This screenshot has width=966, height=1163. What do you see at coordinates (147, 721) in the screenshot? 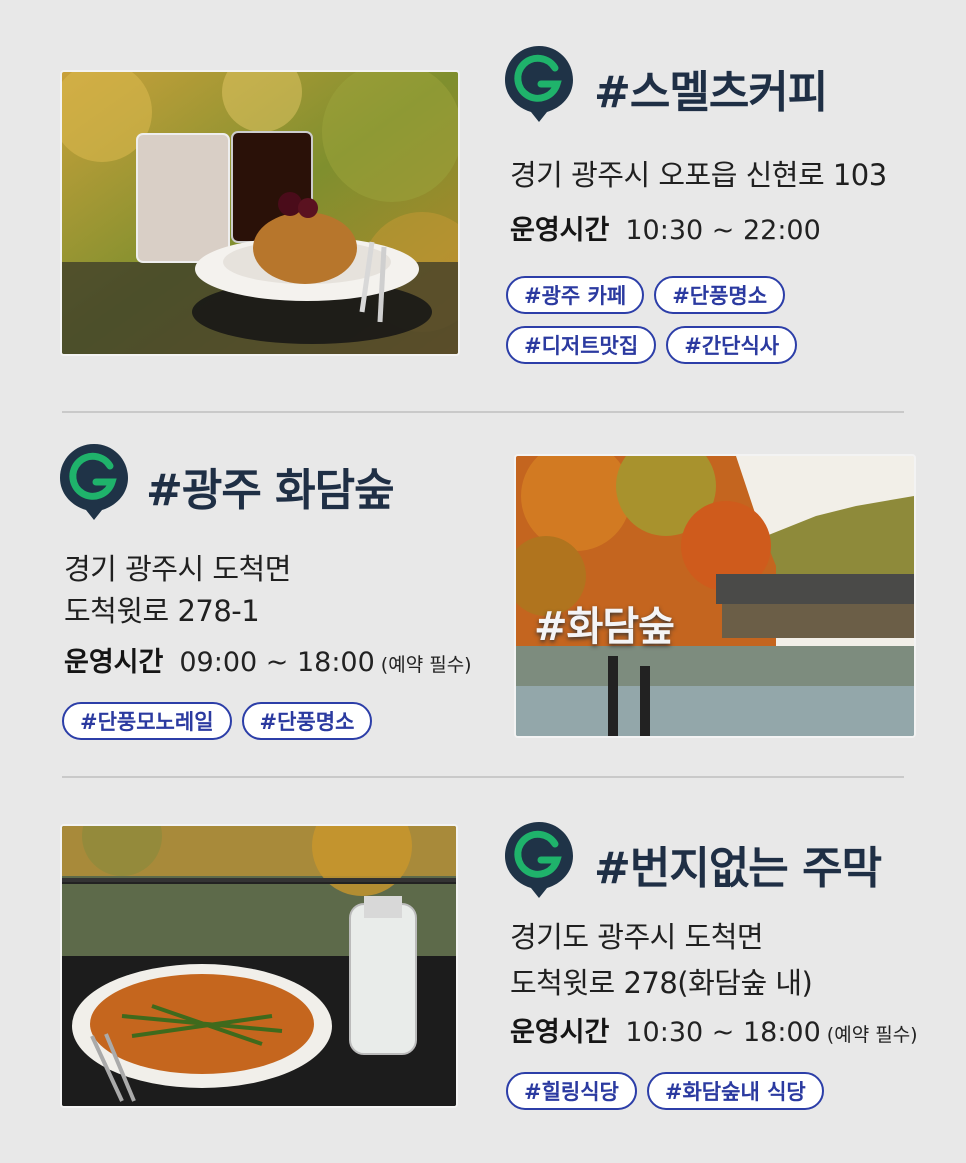
I see `tag-chip: #단풍모노레일` at bounding box center [147, 721].